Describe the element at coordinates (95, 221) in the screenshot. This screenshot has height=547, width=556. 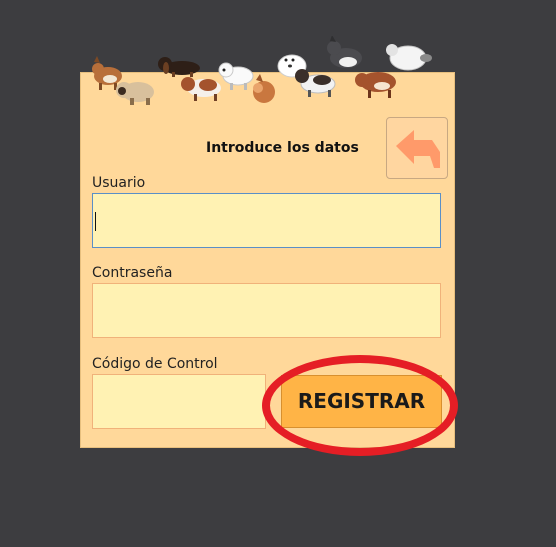
I see `text-cursor` at that location.